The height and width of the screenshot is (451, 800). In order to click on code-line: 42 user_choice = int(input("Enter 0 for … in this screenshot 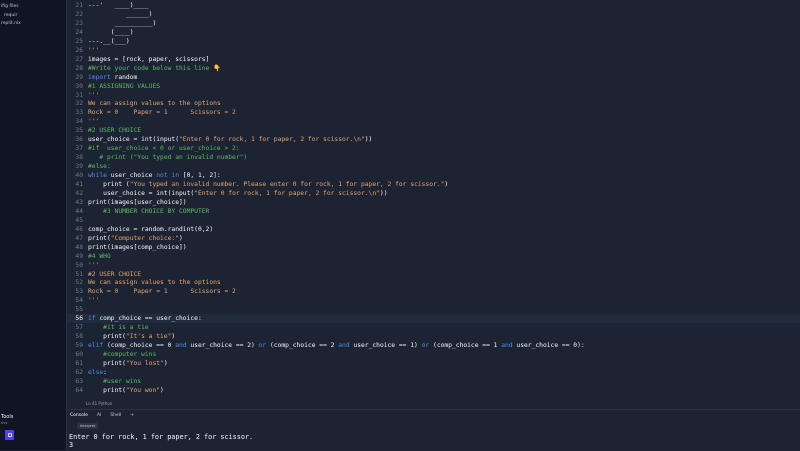, I will do `click(433, 193)`.